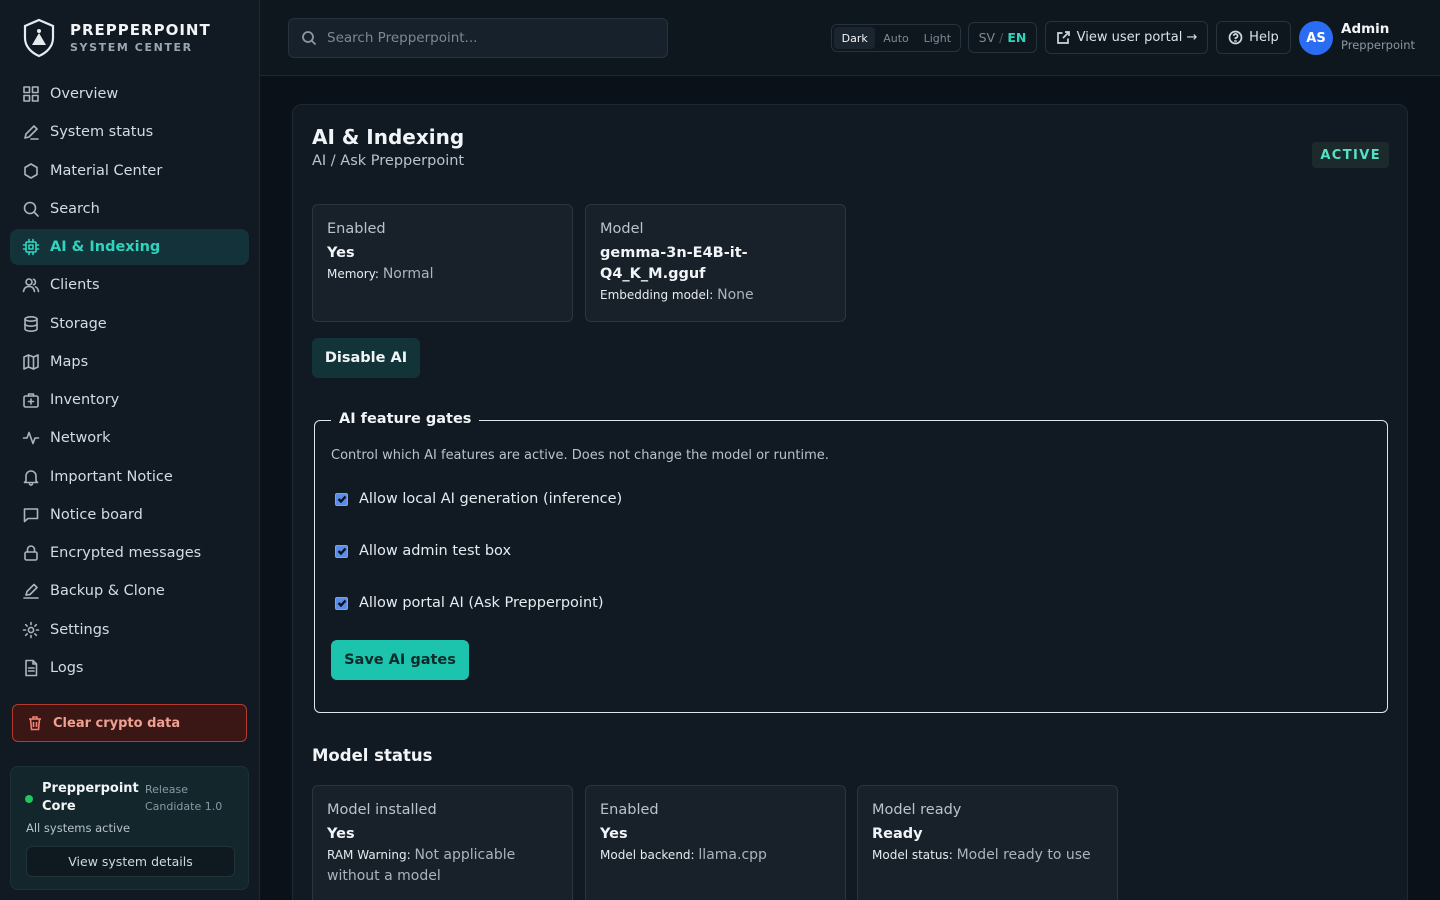 This screenshot has height=900, width=1440. What do you see at coordinates (366, 358) in the screenshot?
I see `disable-ai-button: Disable AI` at bounding box center [366, 358].